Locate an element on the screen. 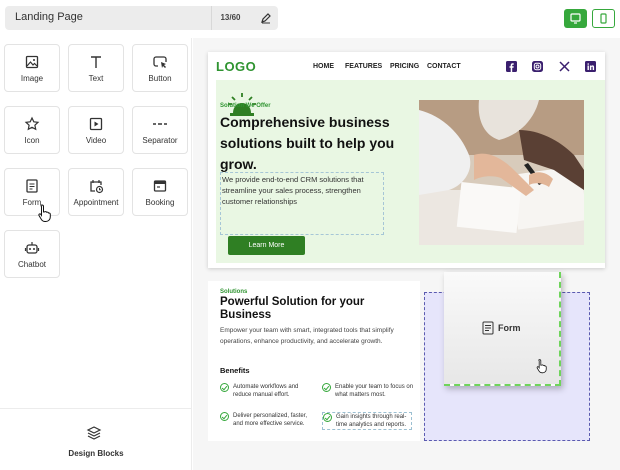 The image size is (620, 470). site-logo: LOGO is located at coordinates (236, 66).